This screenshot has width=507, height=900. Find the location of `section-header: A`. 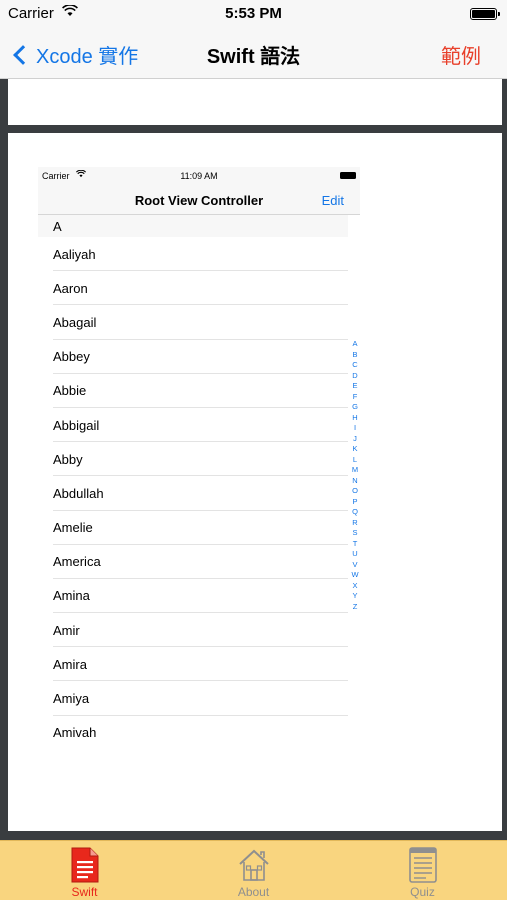

section-header: A is located at coordinates (193, 226).